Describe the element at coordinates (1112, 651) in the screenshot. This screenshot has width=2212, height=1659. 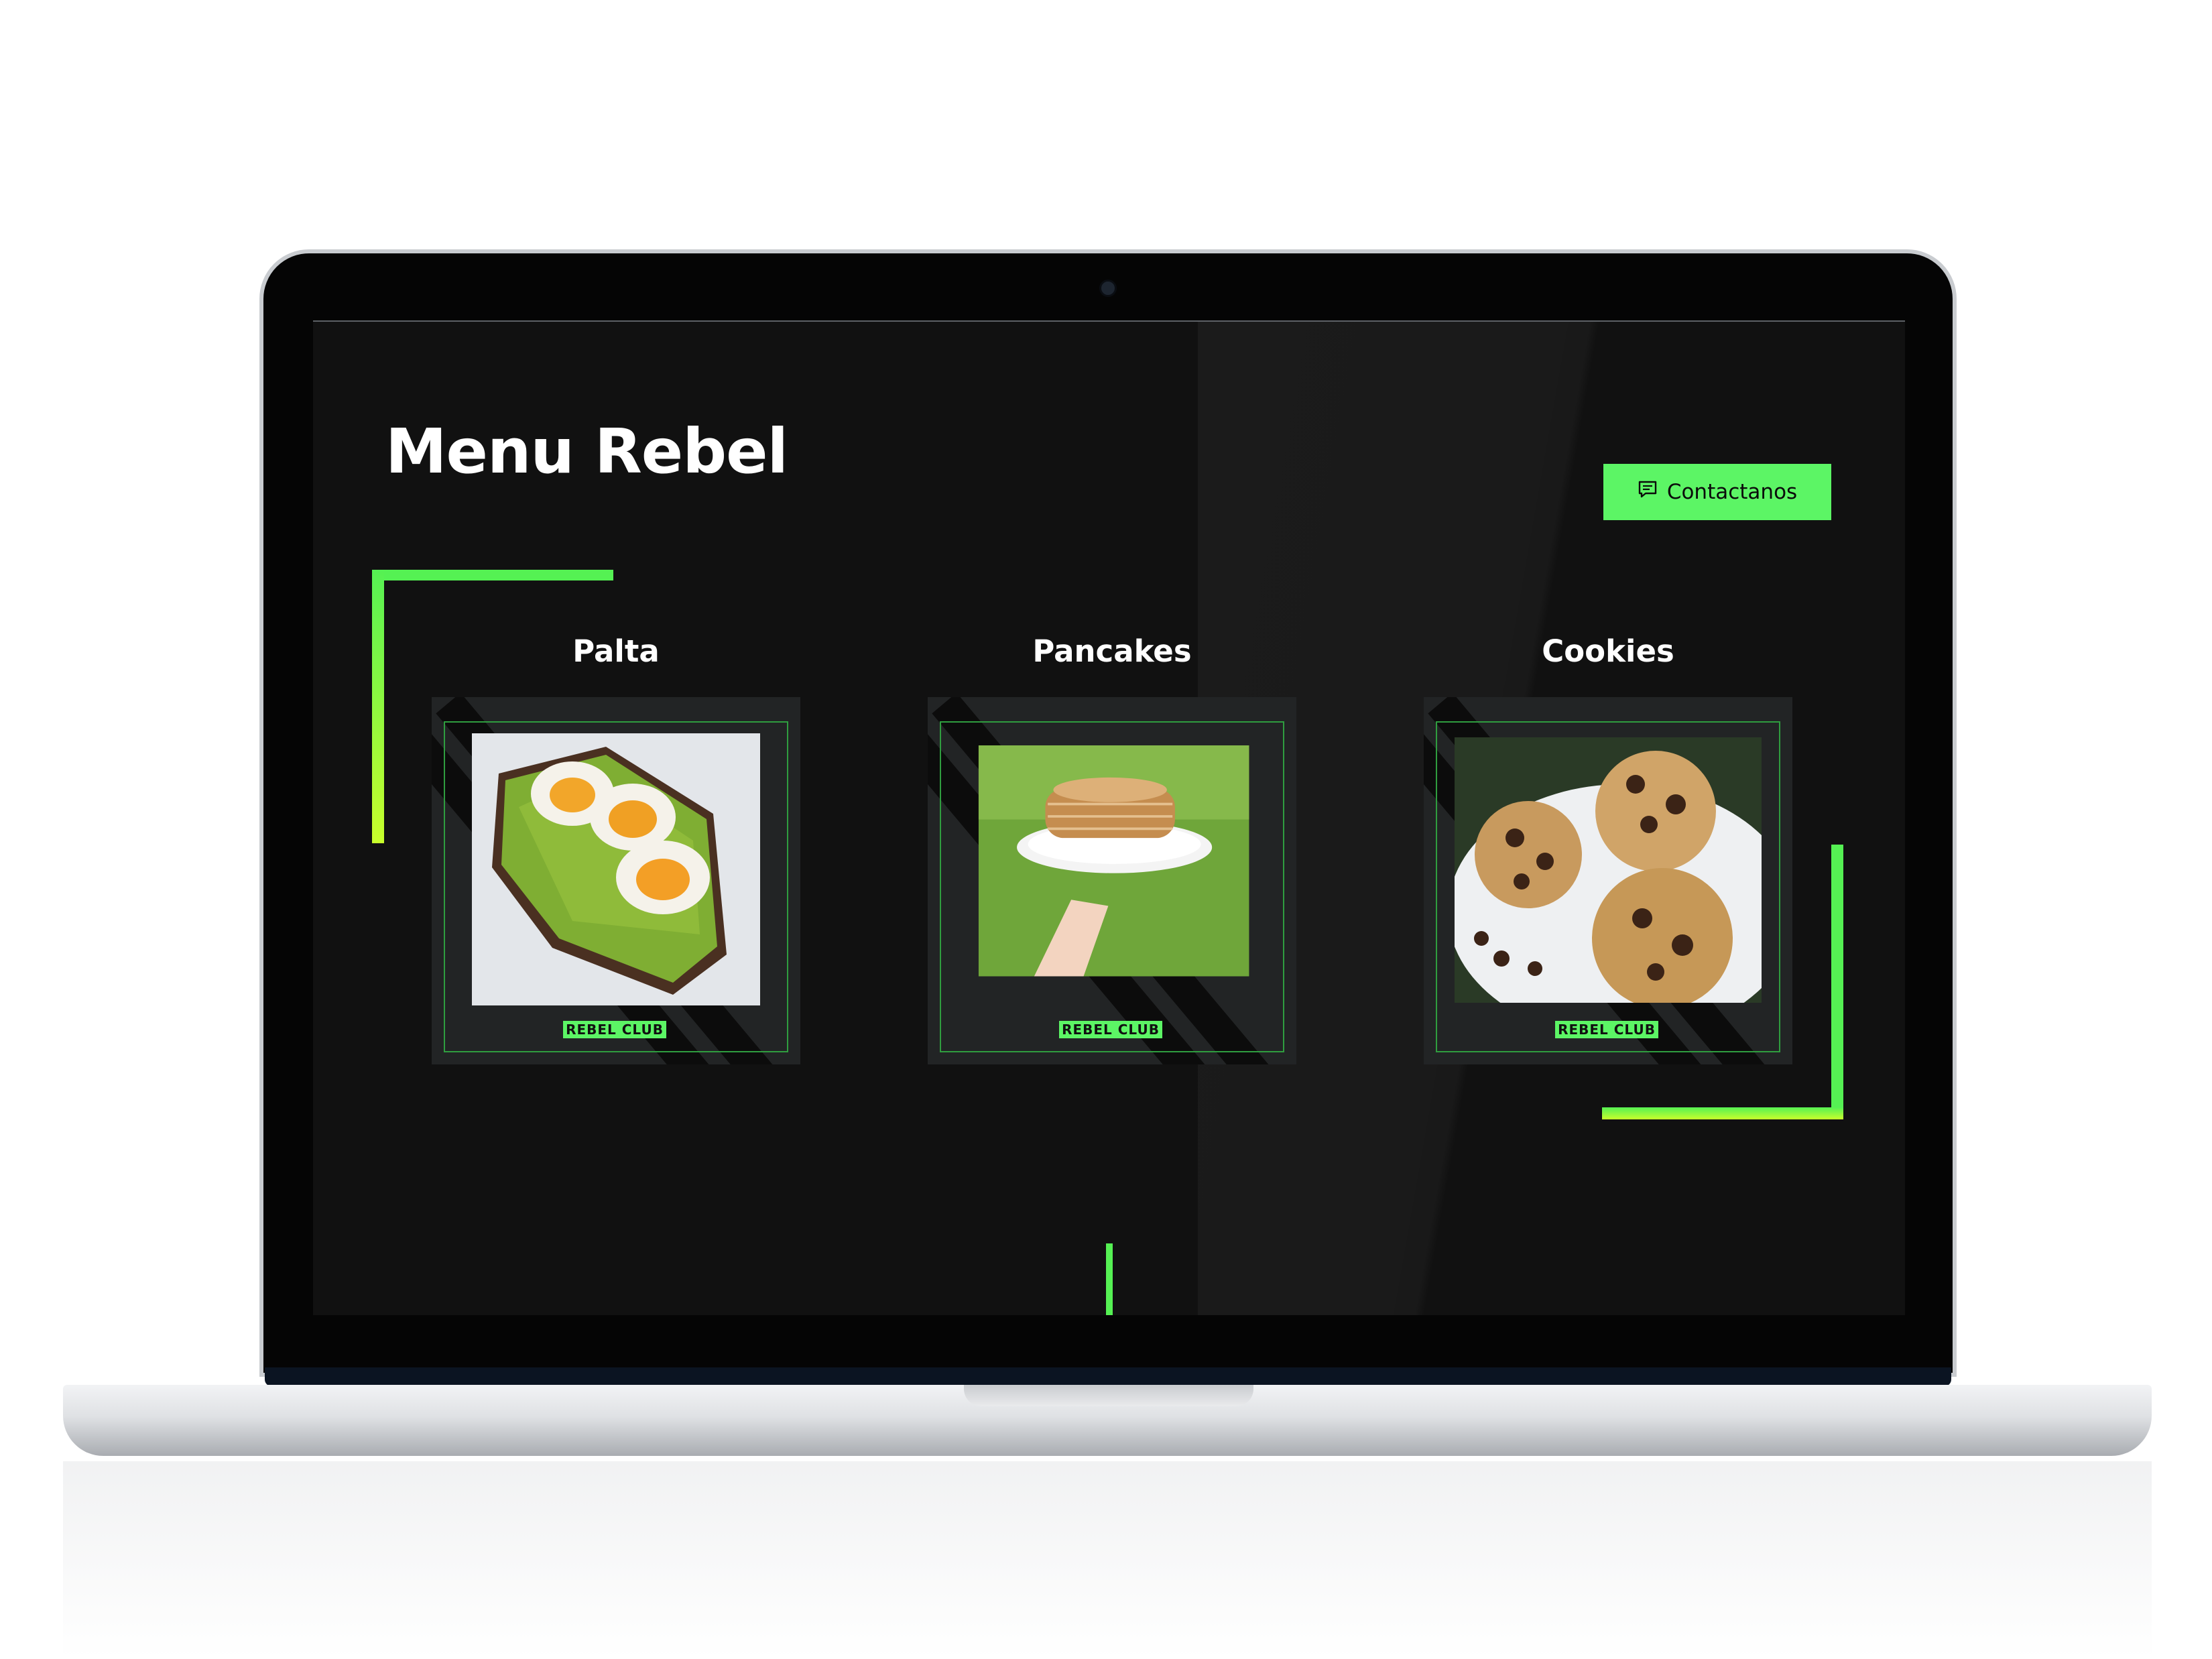
I see `menu-item-title: Pancakes` at that location.